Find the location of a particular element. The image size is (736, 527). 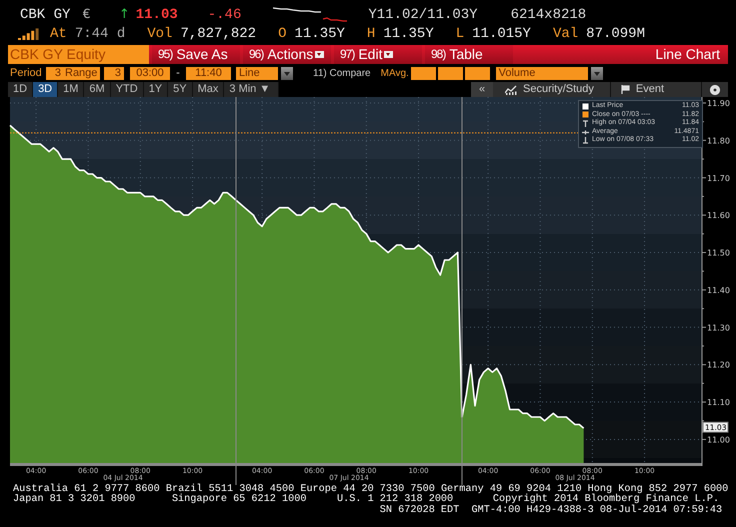

cross-icon is located at coordinates (585, 132).